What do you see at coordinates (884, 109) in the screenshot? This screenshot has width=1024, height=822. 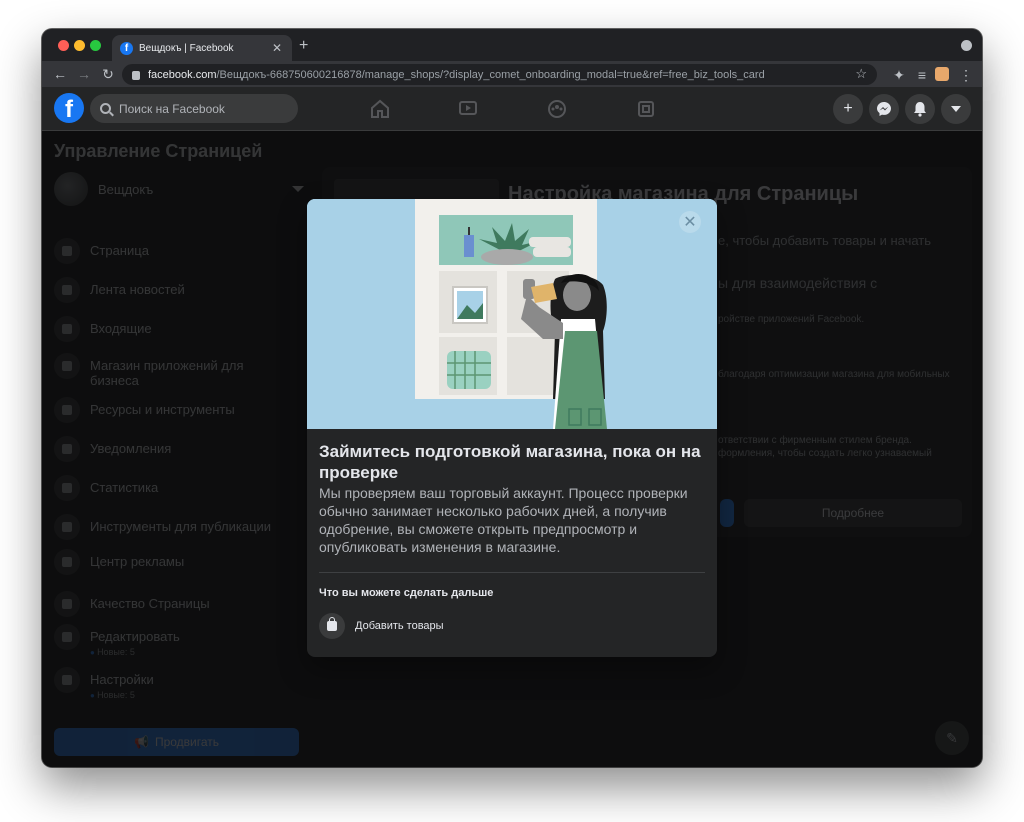 I see `messenger-icon` at bounding box center [884, 109].